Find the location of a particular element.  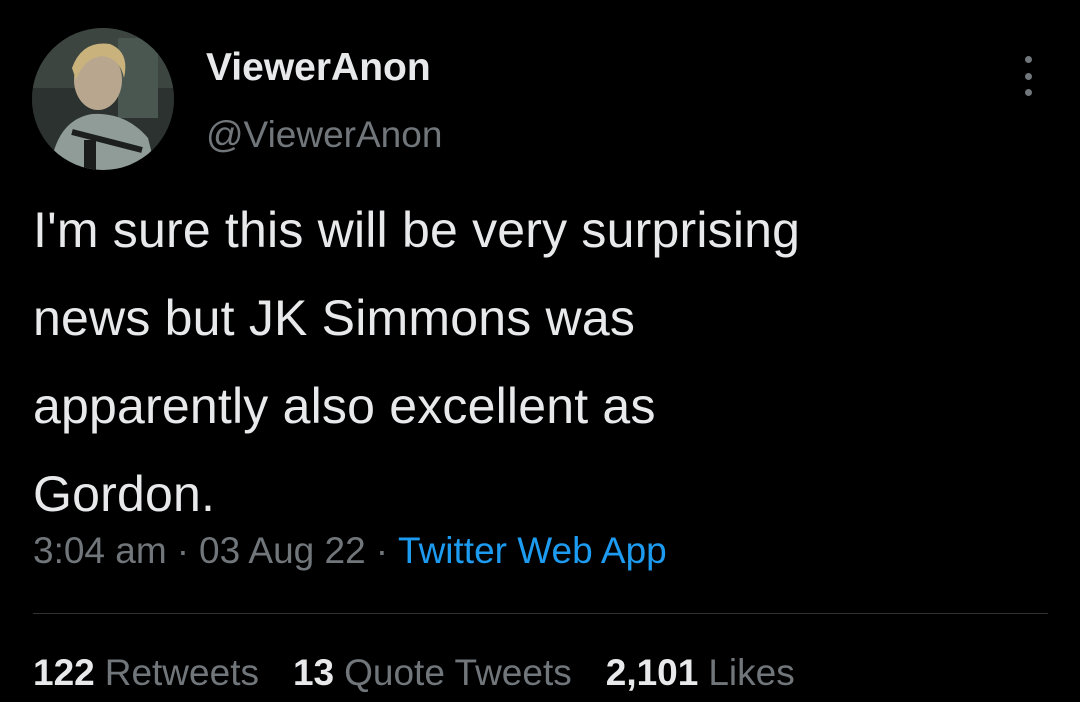

tweet-text-line: news but JK Simmons was is located at coordinates (334, 318).